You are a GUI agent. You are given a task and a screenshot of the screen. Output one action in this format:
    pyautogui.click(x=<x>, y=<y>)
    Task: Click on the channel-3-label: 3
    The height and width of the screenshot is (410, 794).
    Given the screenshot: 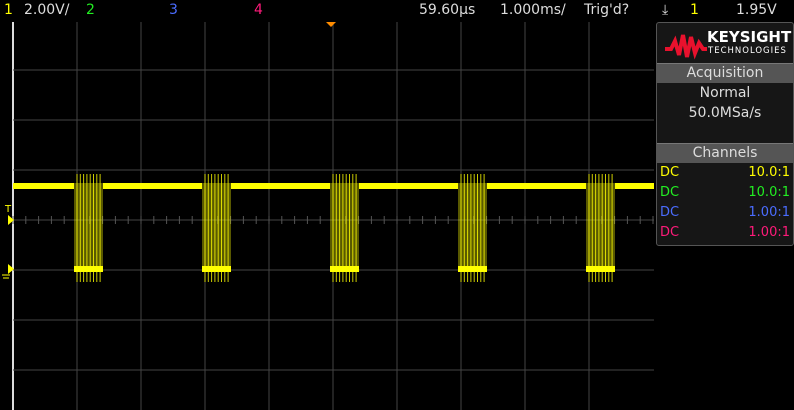 What is the action you would take?
    pyautogui.click(x=173, y=10)
    